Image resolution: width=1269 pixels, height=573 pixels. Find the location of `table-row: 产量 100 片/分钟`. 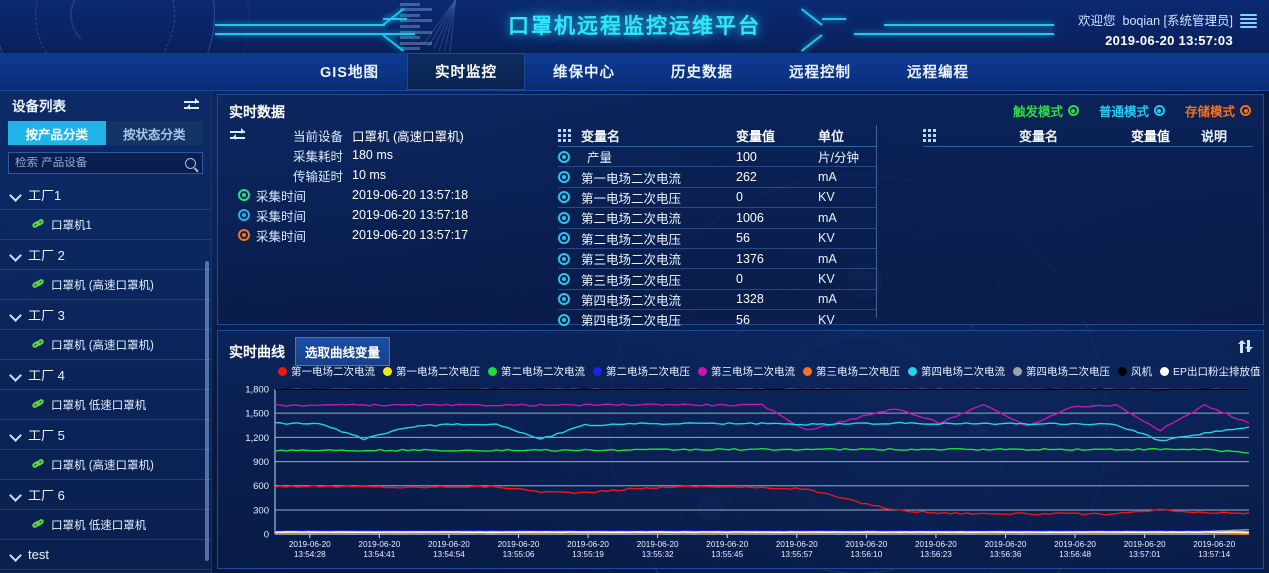

table-row: 产量 100 片/分钟 is located at coordinates (717, 157).